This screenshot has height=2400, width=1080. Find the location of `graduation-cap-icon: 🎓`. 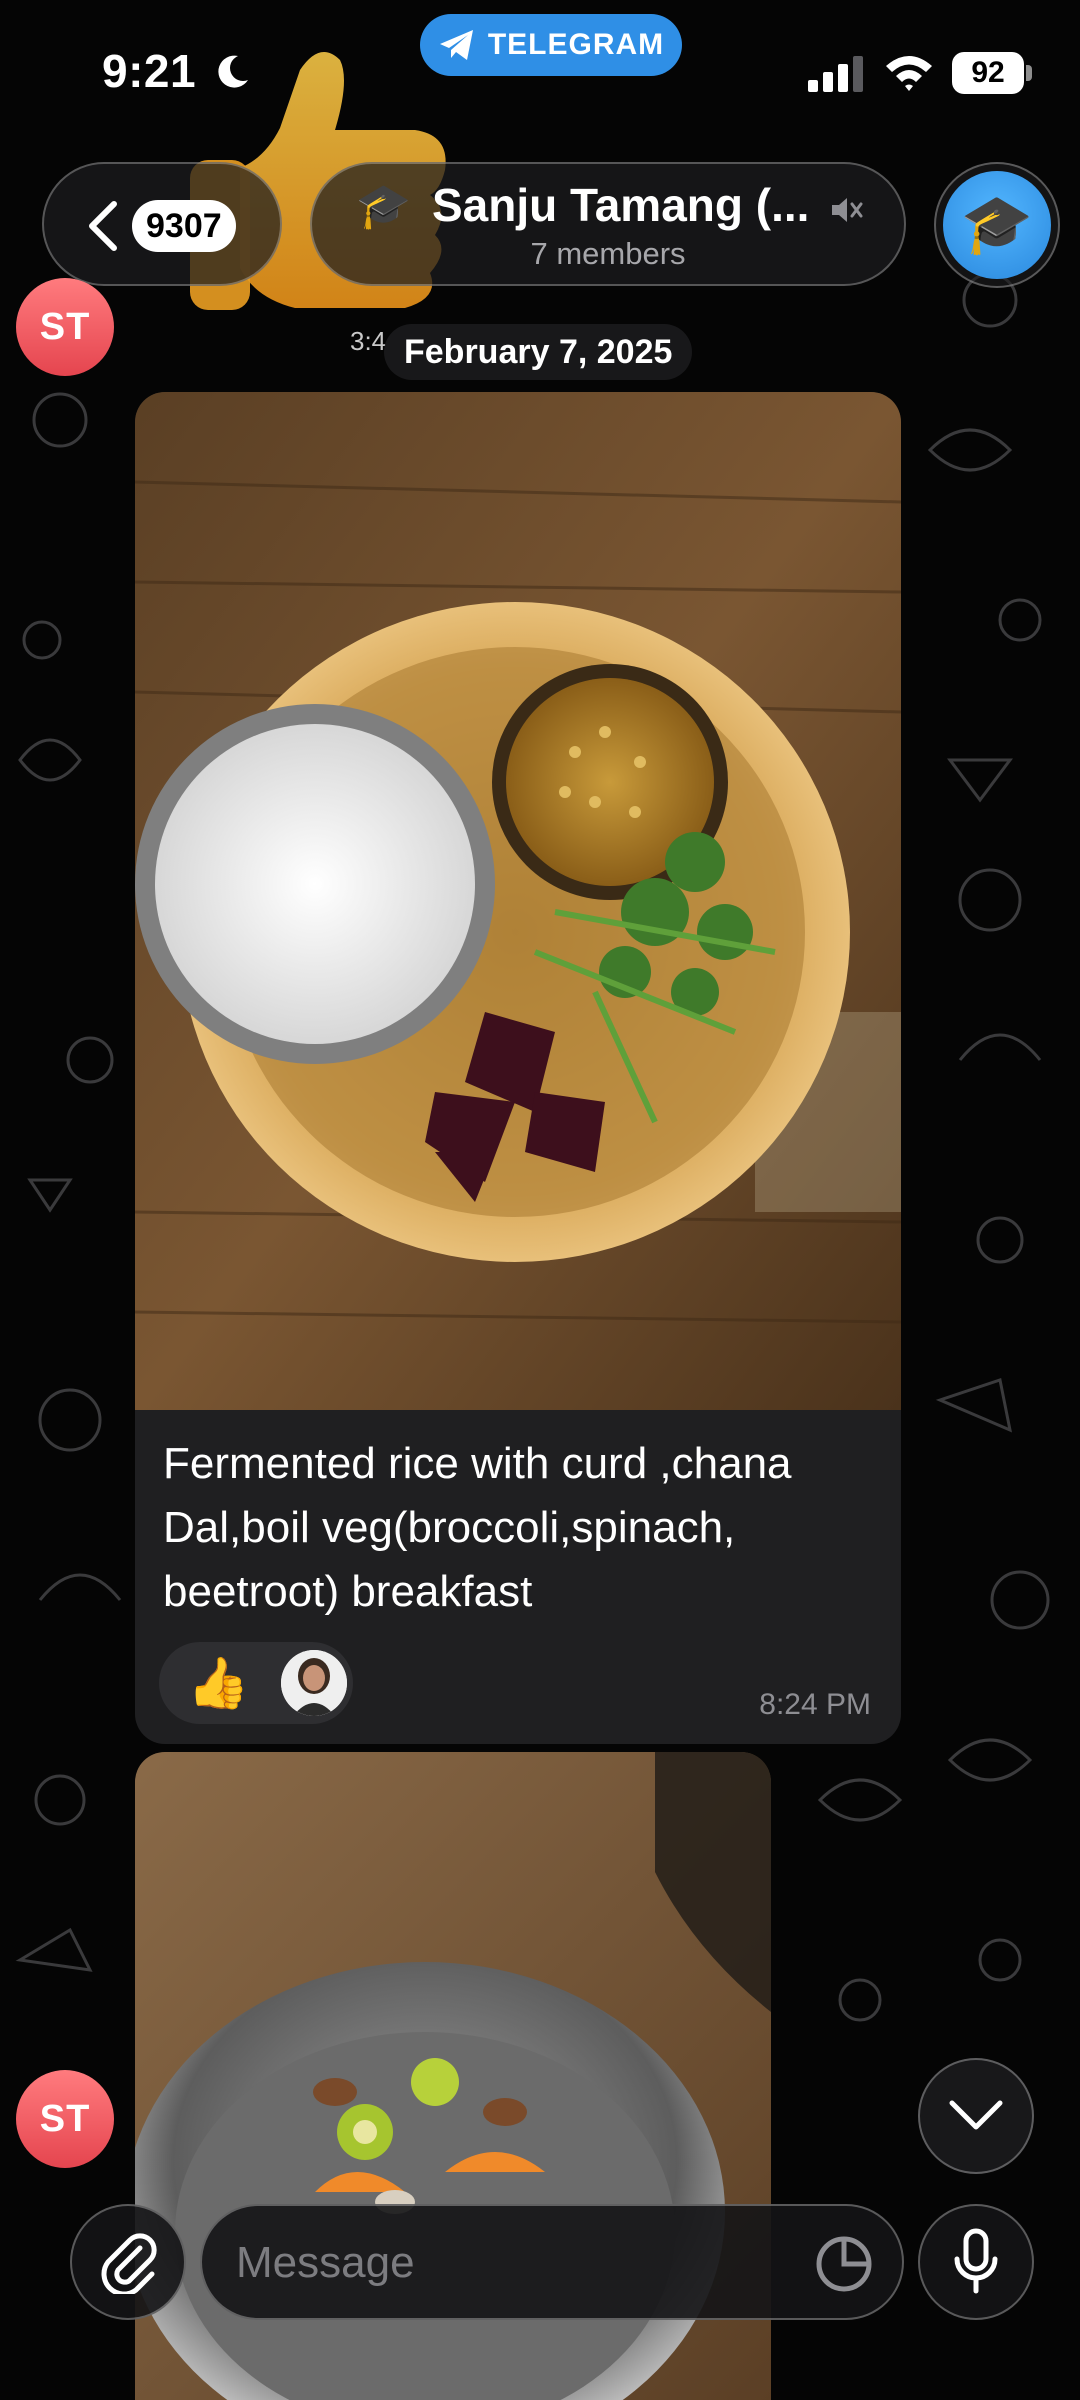

graduation-cap-icon: 🎓 is located at coordinates (383, 206).